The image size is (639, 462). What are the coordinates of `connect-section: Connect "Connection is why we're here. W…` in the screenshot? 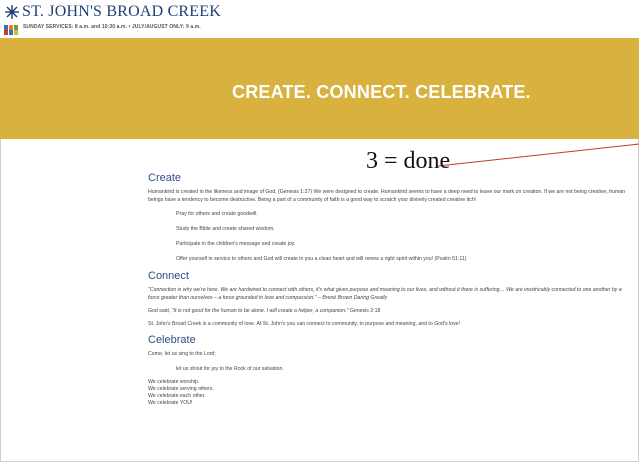 It's located at (390, 299).